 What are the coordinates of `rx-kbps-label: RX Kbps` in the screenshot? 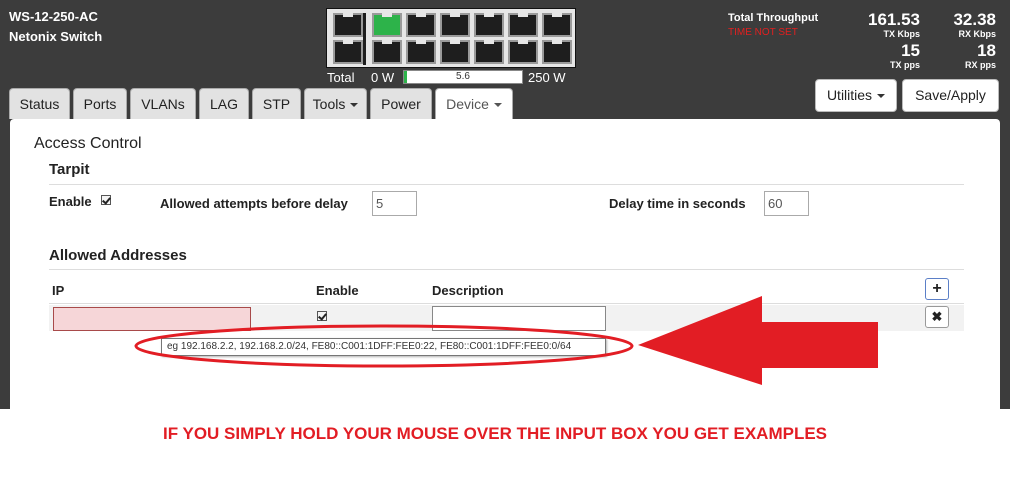 It's located at (977, 34).